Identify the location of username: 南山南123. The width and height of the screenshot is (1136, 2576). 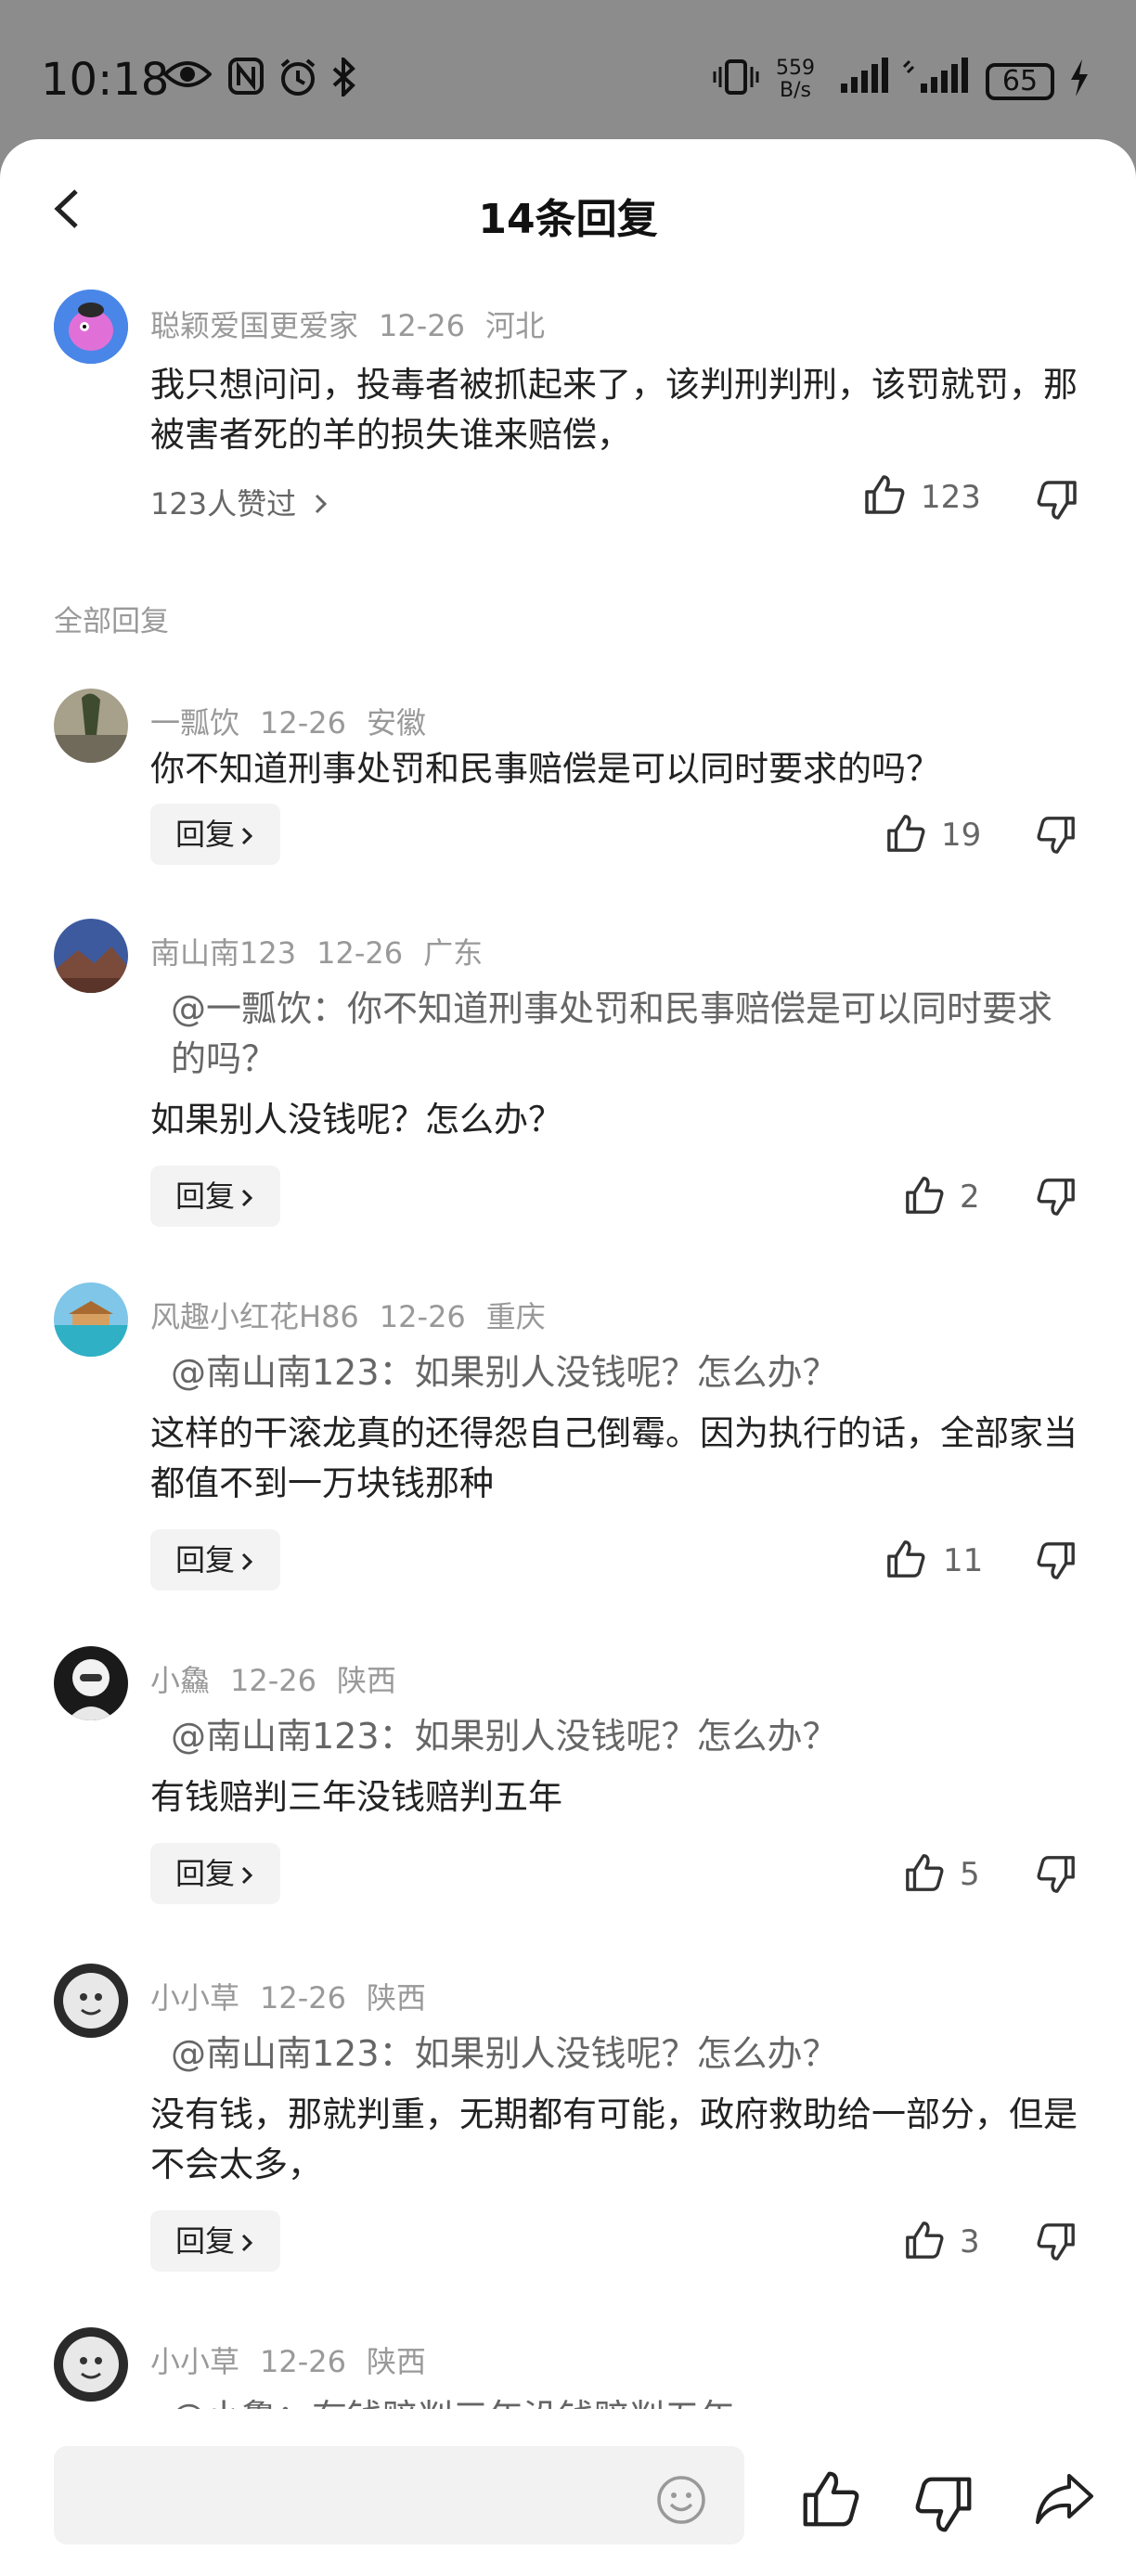
(223, 953).